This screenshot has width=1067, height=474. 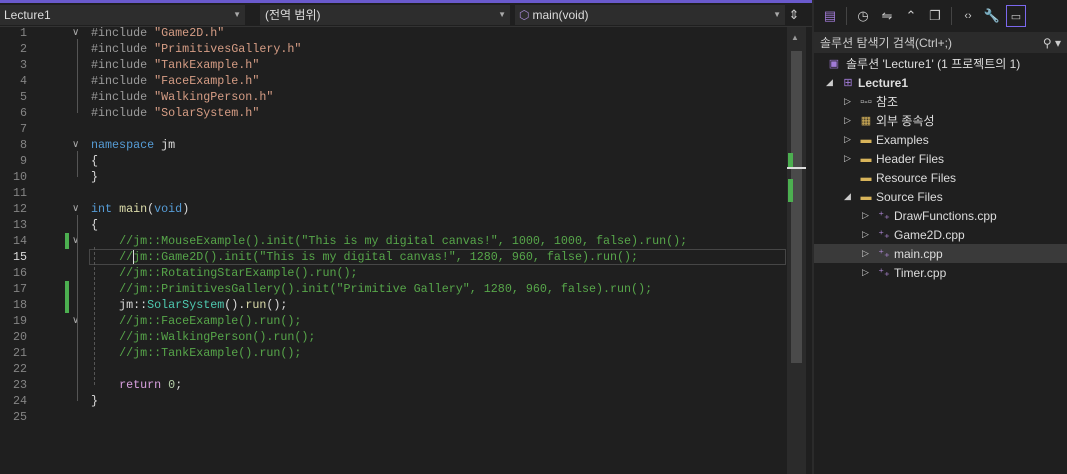 I want to click on tree-item: ▷ ⁺₊ DrawFunctions.cpp, so click(x=940, y=215).